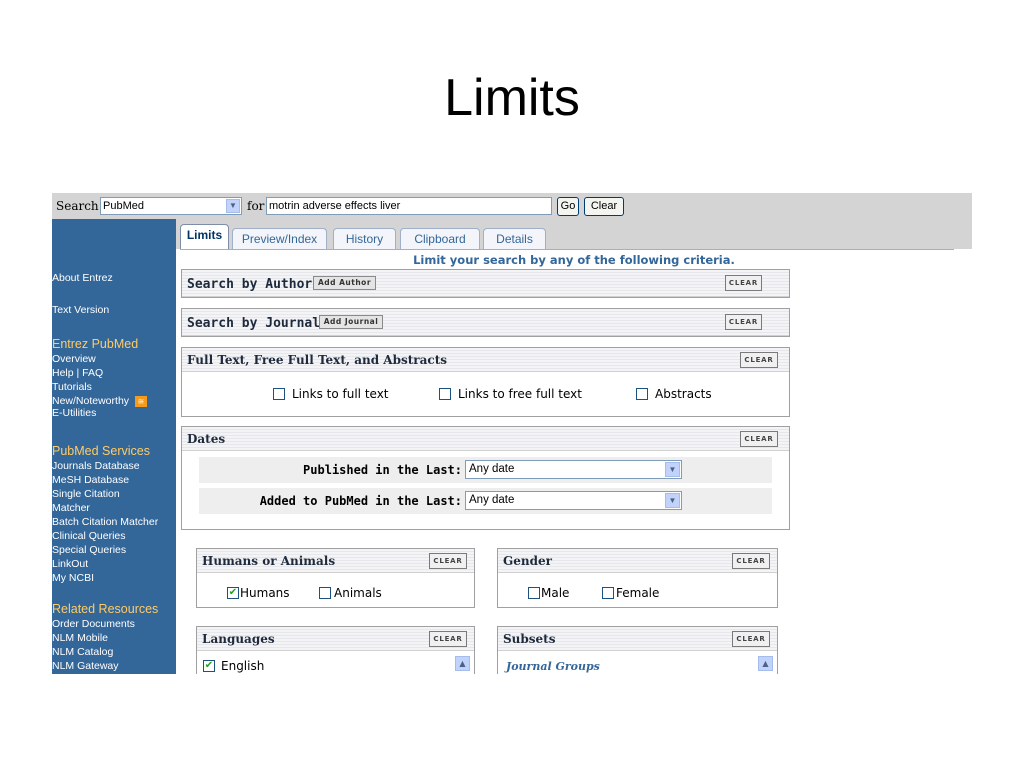 The image size is (1024, 768). I want to click on tab-clipboard: Clipboard, so click(440, 238).